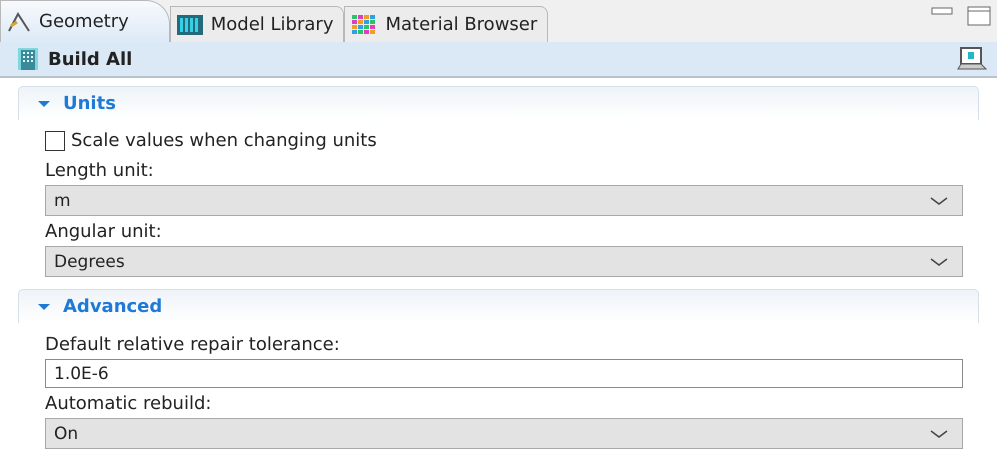 The image size is (997, 468). Describe the element at coordinates (193, 345) in the screenshot. I see `field-label: Default relative repair tolerance:` at that location.